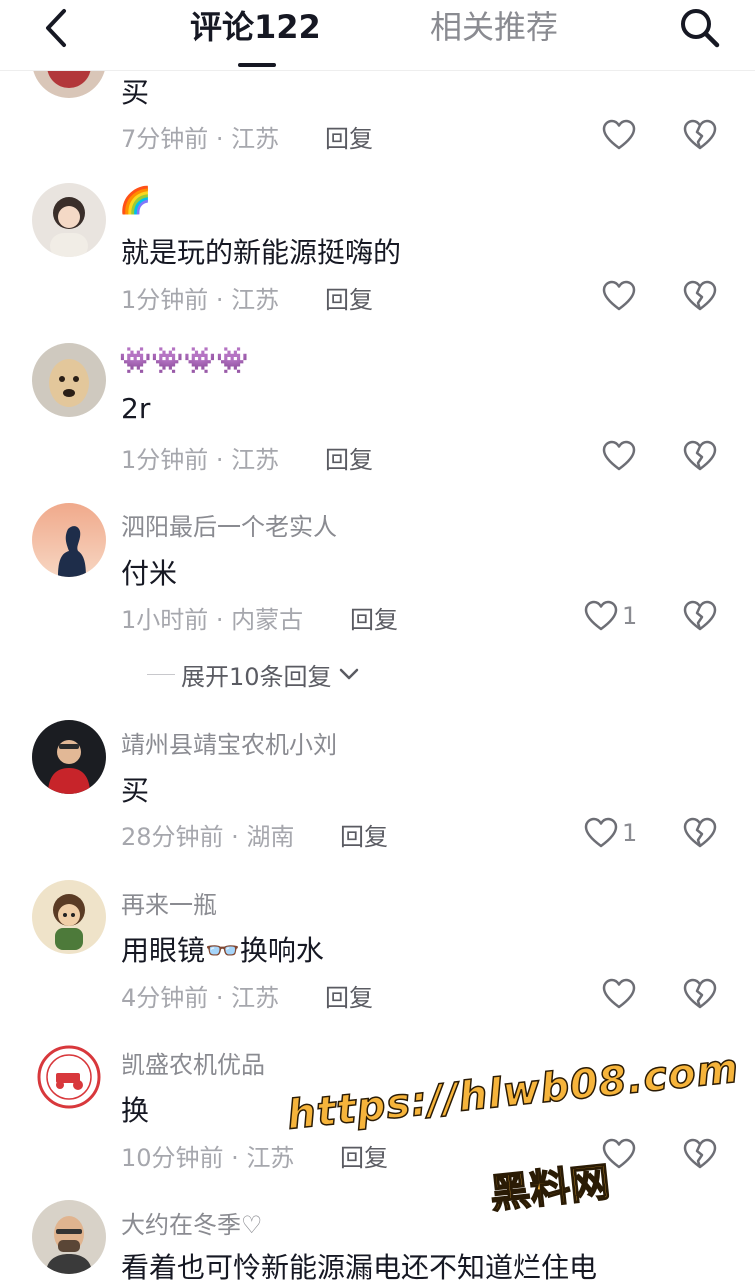  I want to click on tab-comments: 评论122, so click(255, 27).